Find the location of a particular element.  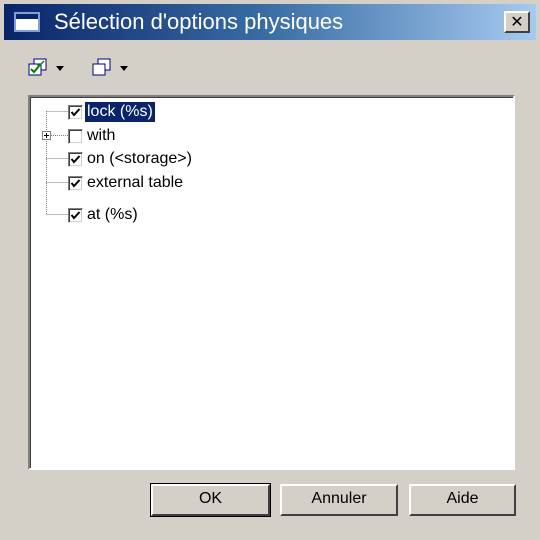

tree-item-label: external table is located at coordinates (135, 182).